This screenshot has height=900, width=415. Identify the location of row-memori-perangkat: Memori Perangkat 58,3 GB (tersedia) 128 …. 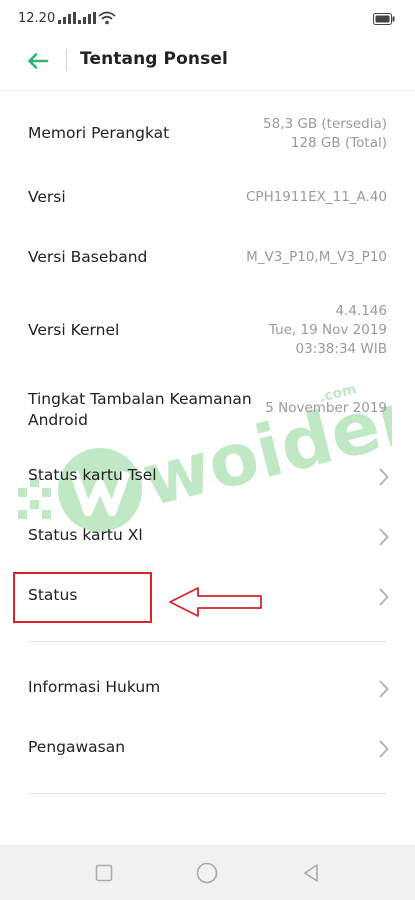
(207, 134).